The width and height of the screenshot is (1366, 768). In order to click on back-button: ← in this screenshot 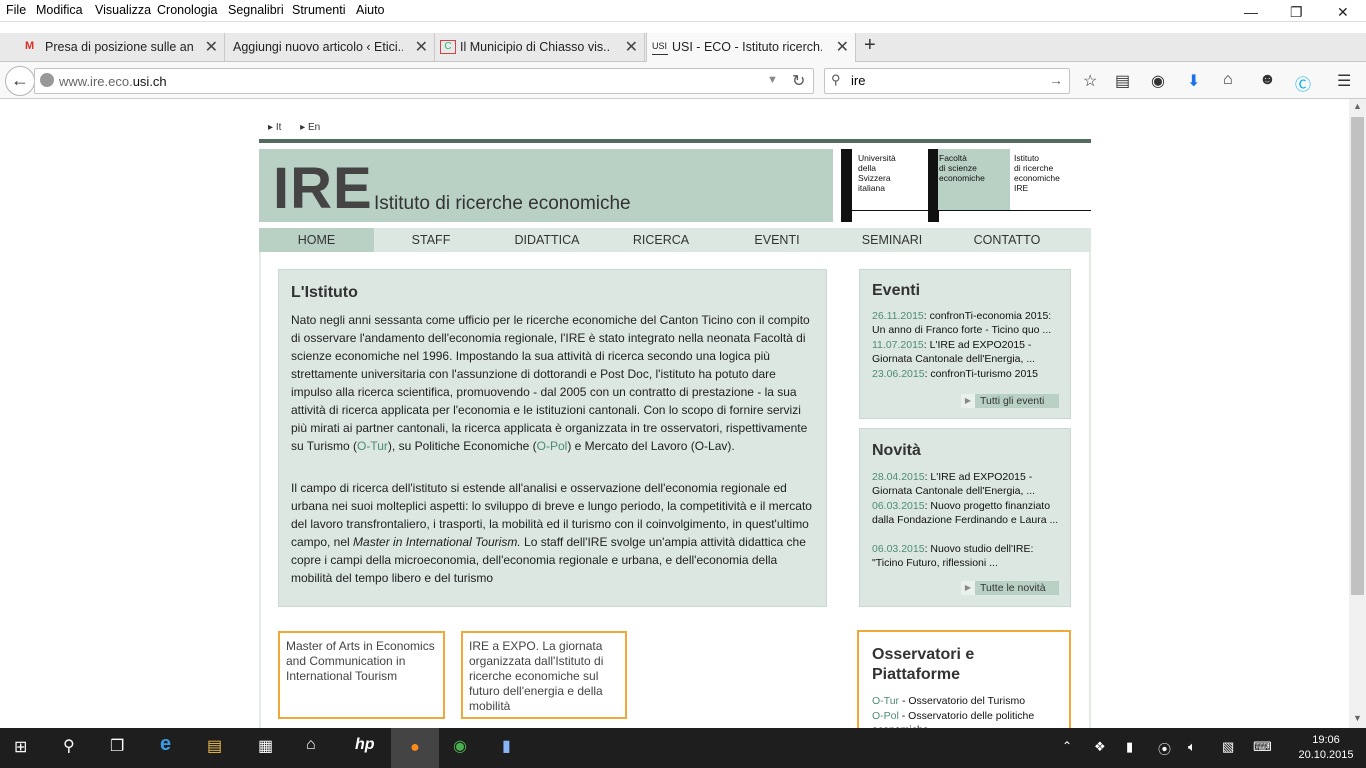, I will do `click(20, 81)`.